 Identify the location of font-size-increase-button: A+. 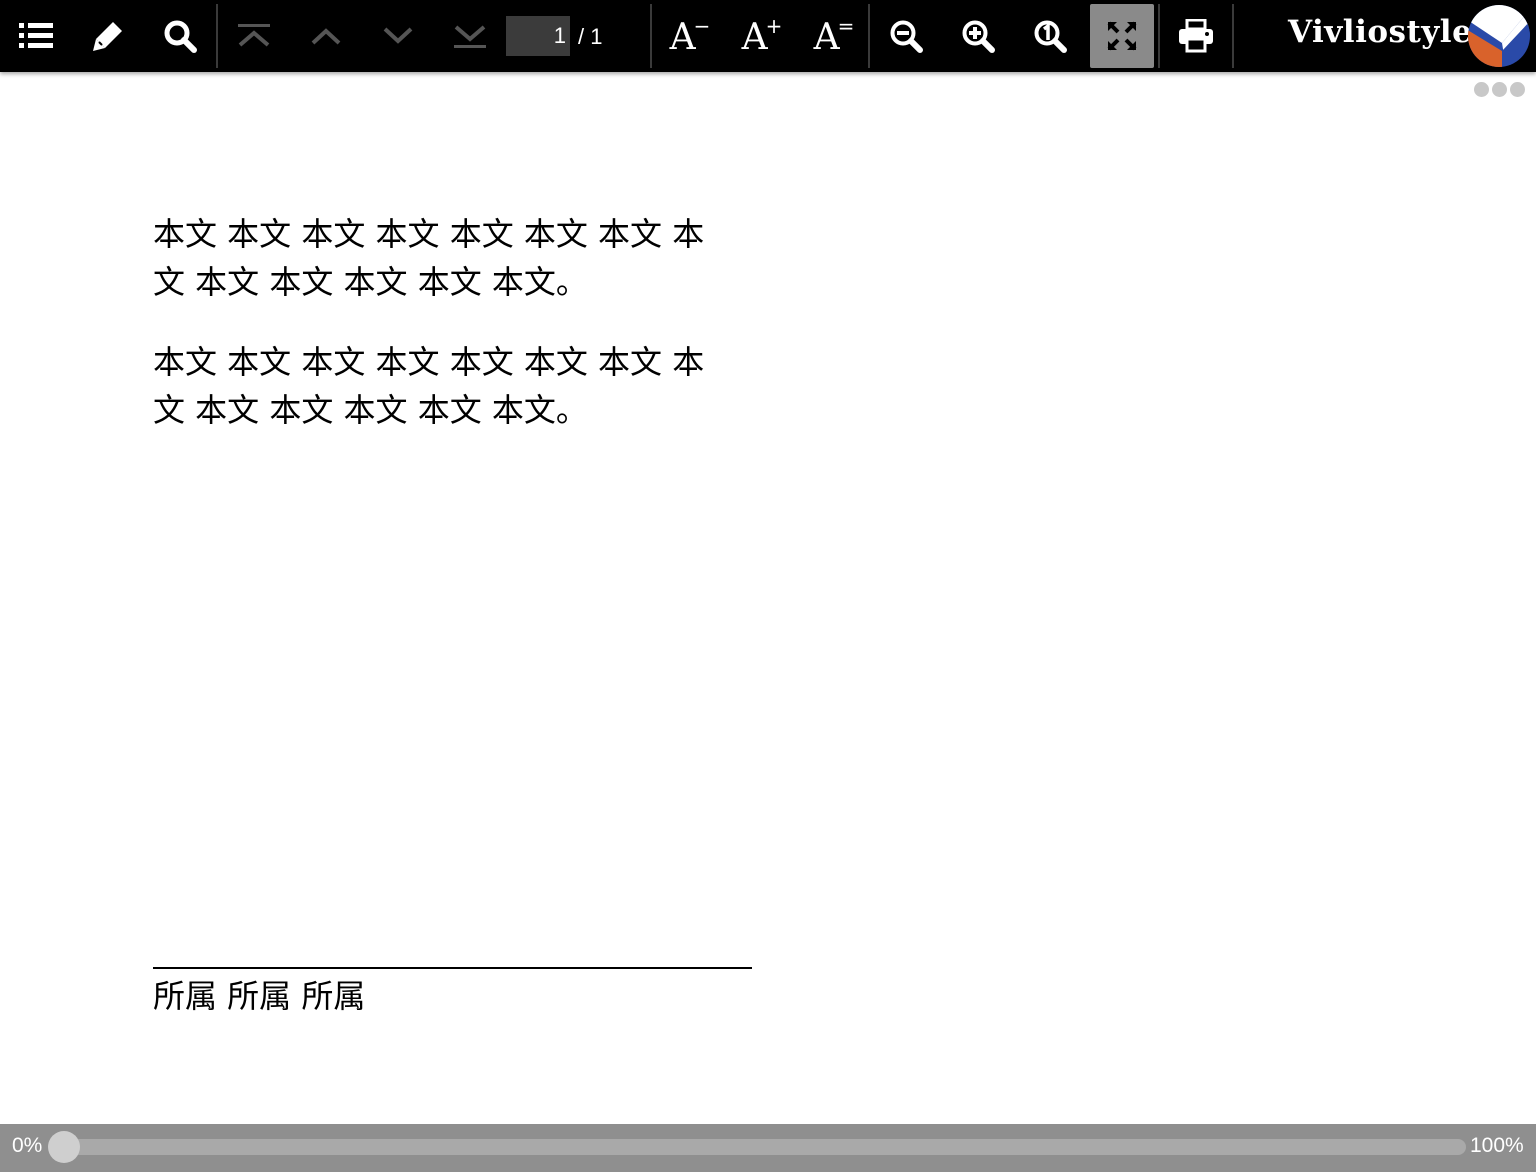
(762, 36).